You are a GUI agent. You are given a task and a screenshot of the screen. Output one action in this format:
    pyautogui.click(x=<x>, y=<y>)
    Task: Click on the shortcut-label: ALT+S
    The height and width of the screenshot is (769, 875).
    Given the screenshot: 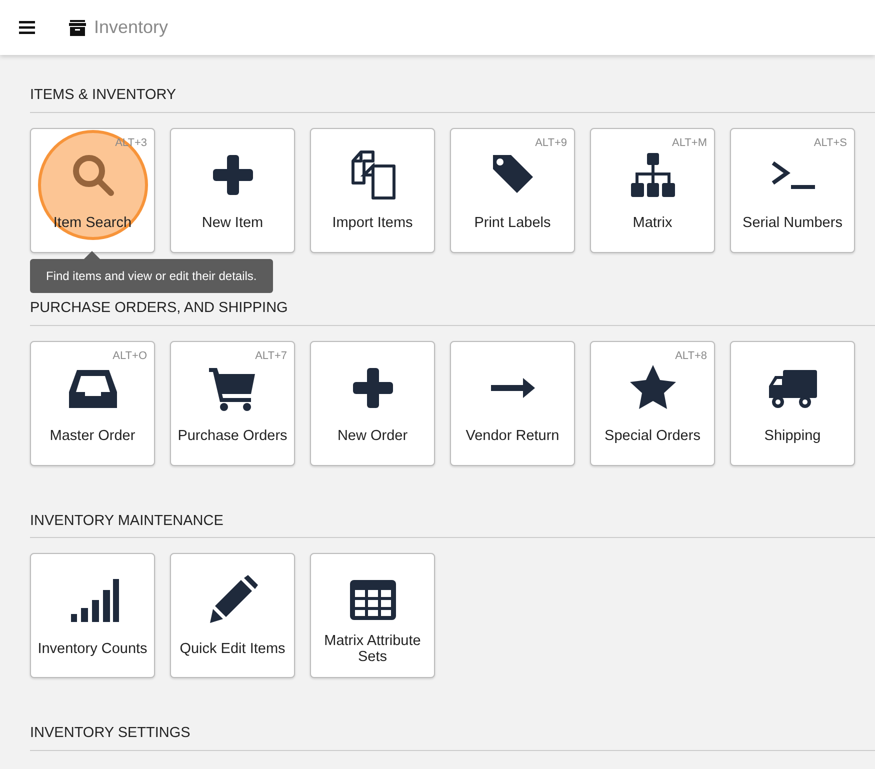 What is the action you would take?
    pyautogui.click(x=830, y=143)
    